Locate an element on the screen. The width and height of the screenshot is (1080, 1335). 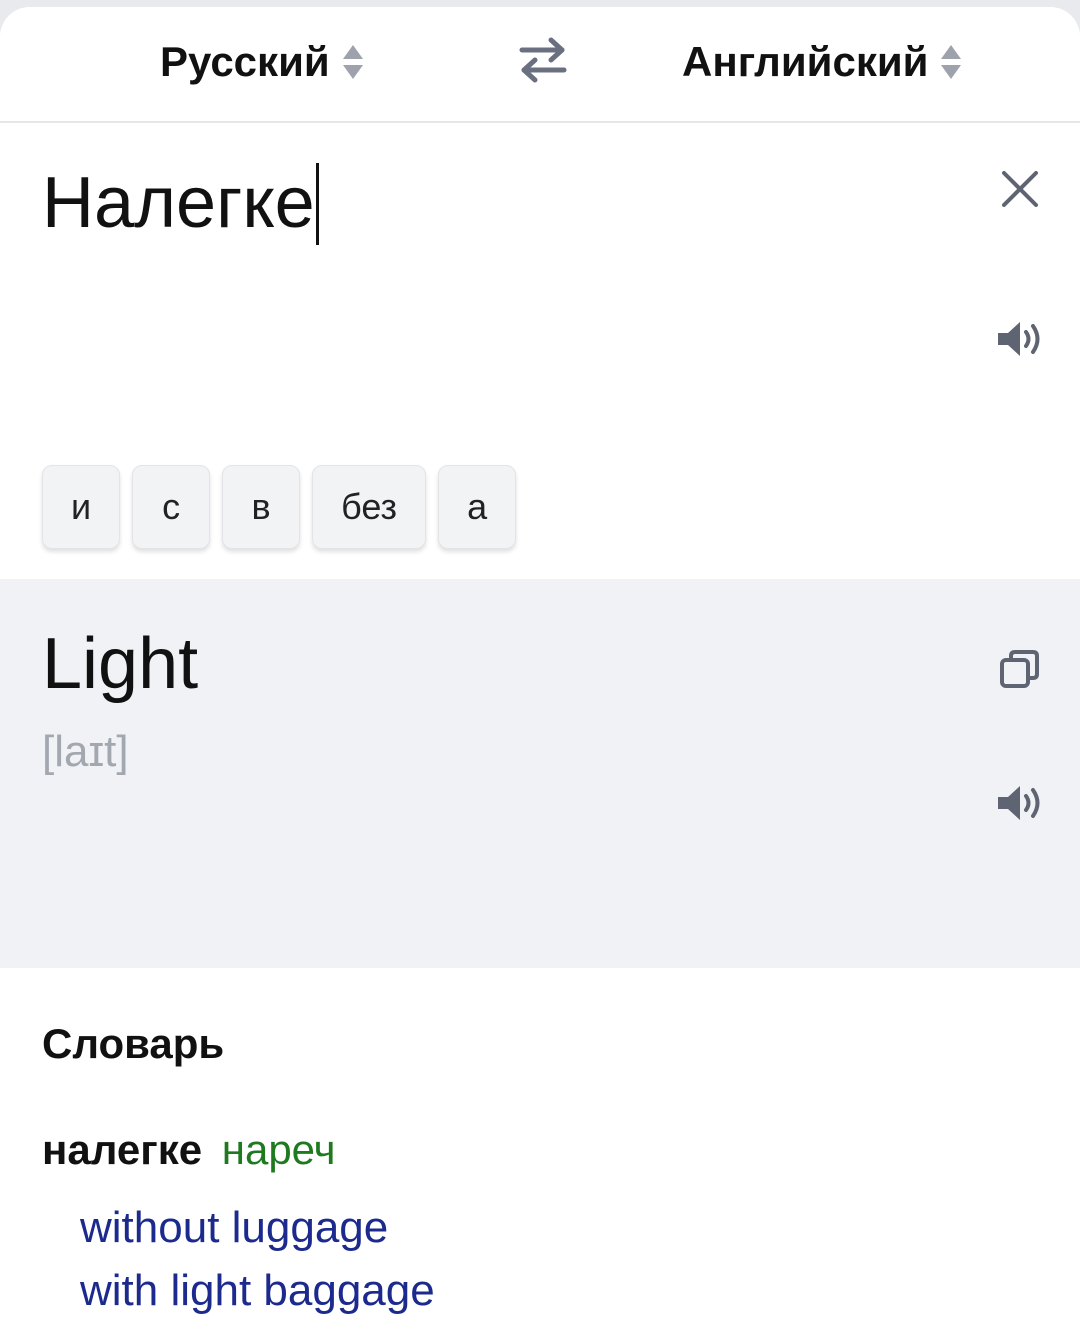
copy-icon is located at coordinates (1020, 669).